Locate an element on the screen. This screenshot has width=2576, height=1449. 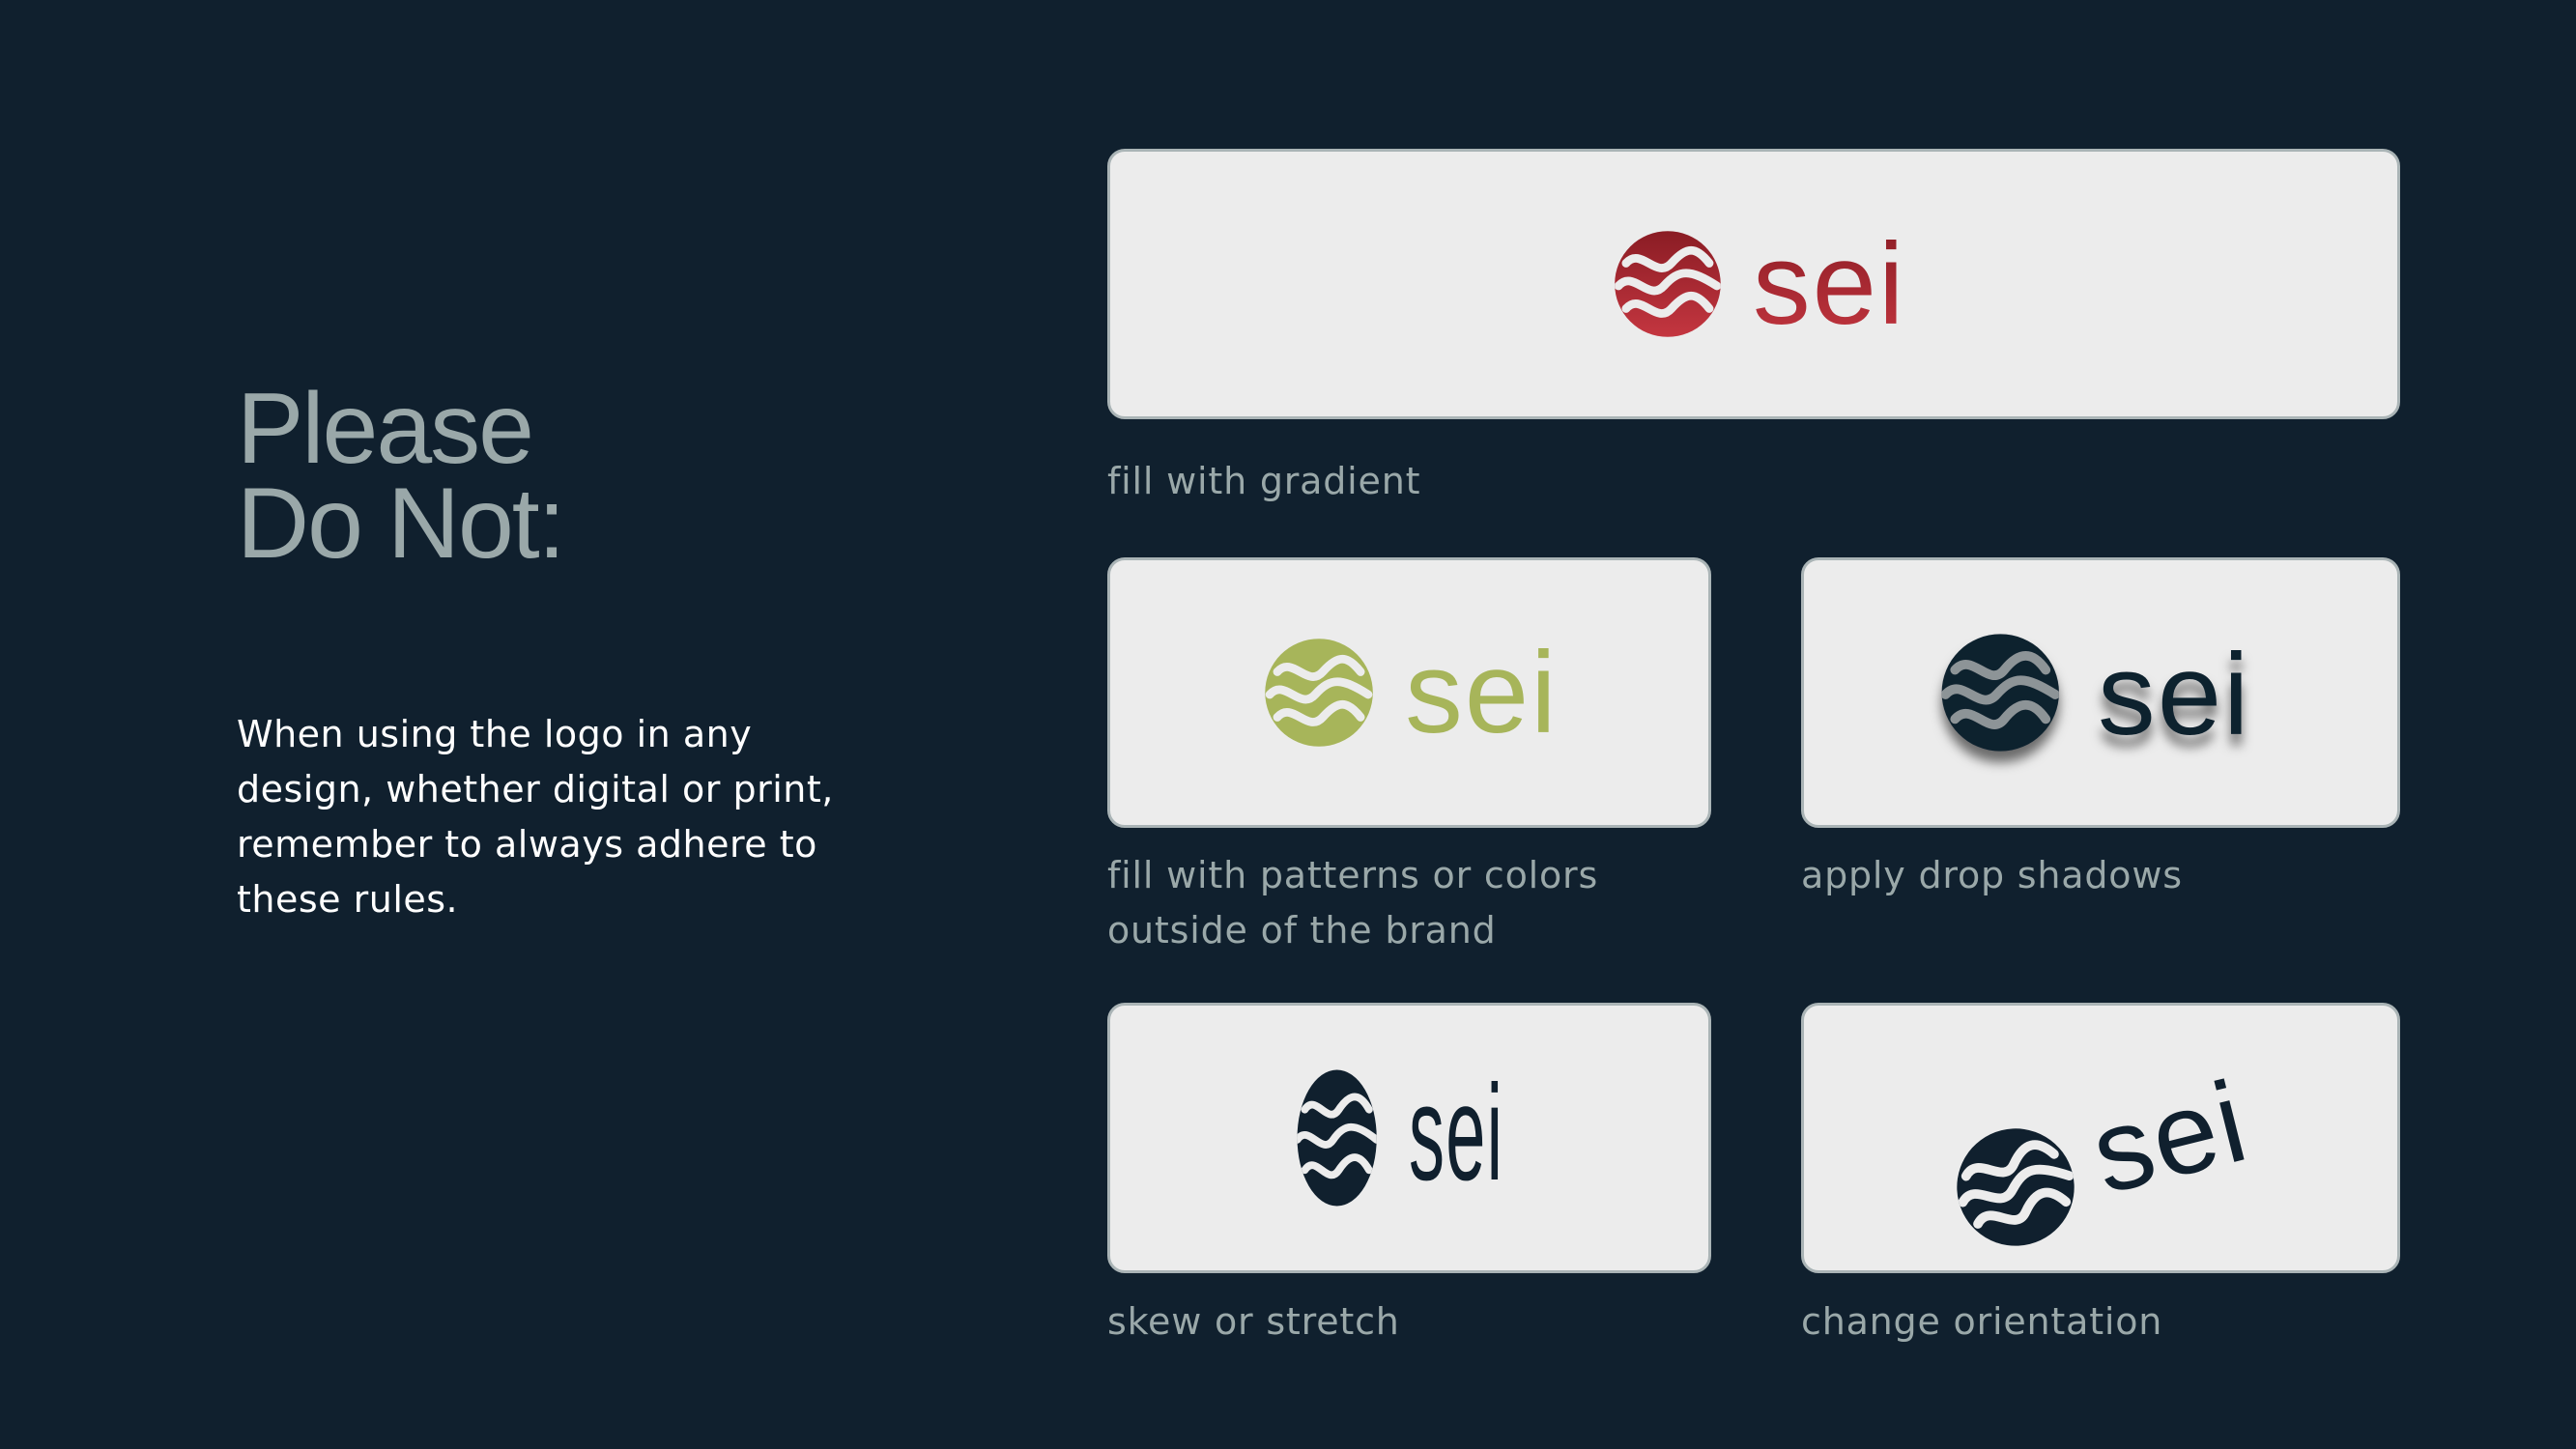
logo-off-brand-color: sei is located at coordinates (1412, 693).